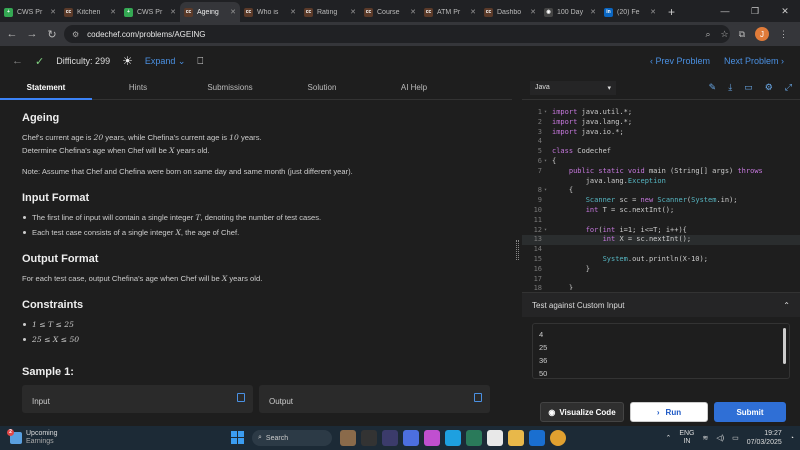 This screenshot has height=450, width=800. I want to click on settings-icon: ⚙, so click(769, 87).